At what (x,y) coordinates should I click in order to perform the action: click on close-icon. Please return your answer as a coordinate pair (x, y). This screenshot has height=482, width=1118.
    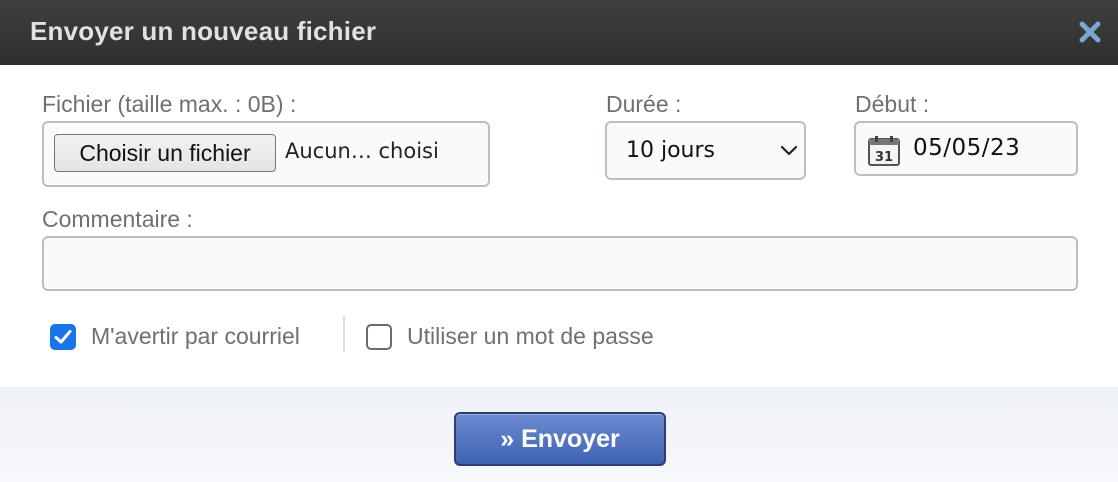
    Looking at the image, I should click on (1090, 32).